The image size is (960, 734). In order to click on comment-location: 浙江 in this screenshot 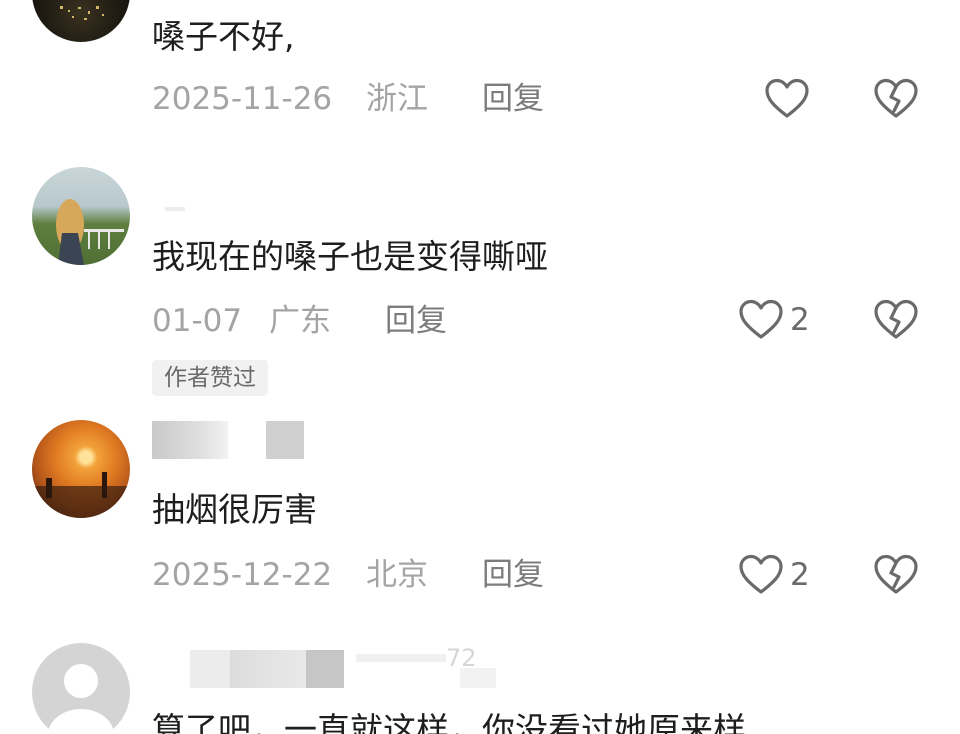, I will do `click(397, 99)`.